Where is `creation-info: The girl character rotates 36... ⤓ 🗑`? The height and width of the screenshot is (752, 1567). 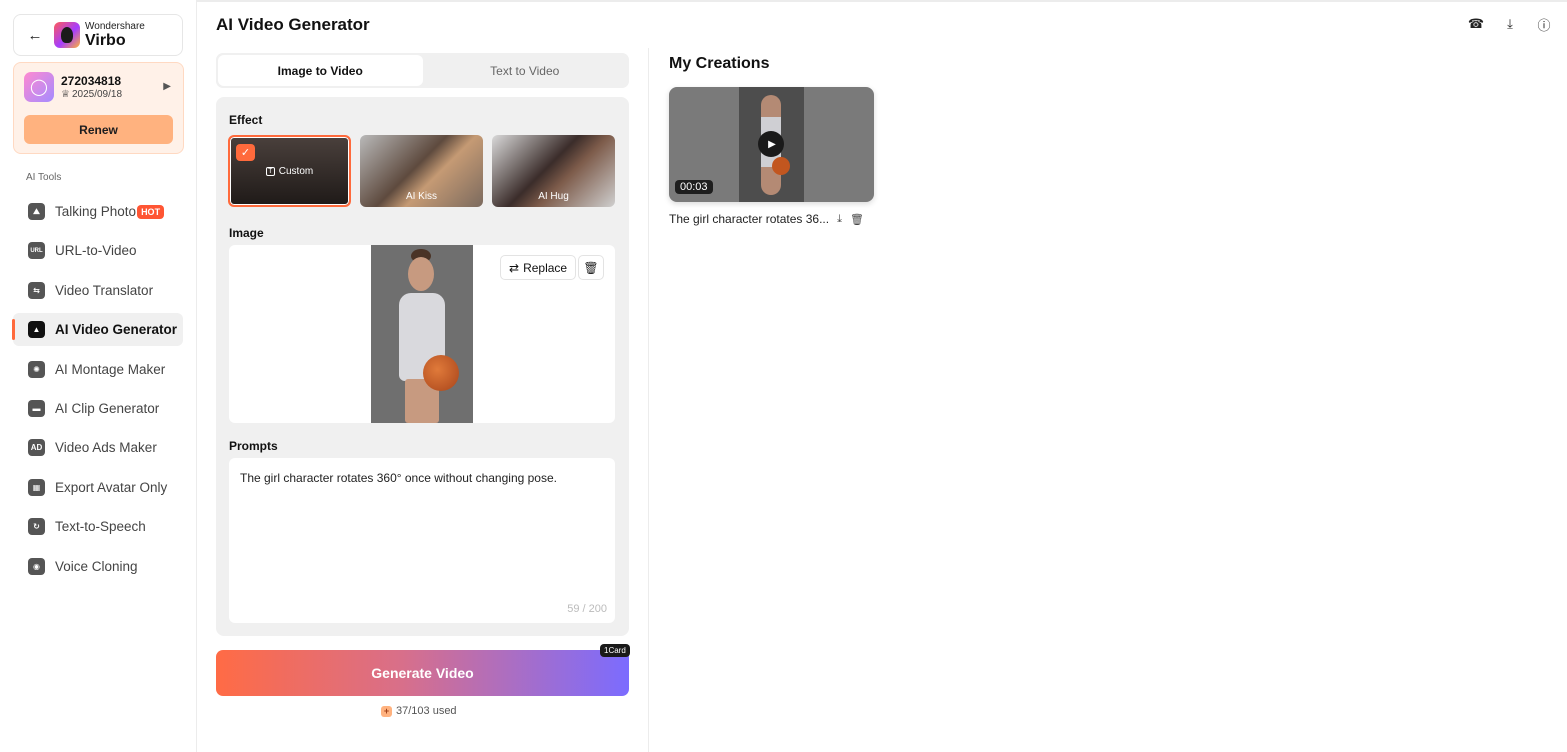 creation-info: The girl character rotates 36... ⤓ 🗑 is located at coordinates (766, 219).